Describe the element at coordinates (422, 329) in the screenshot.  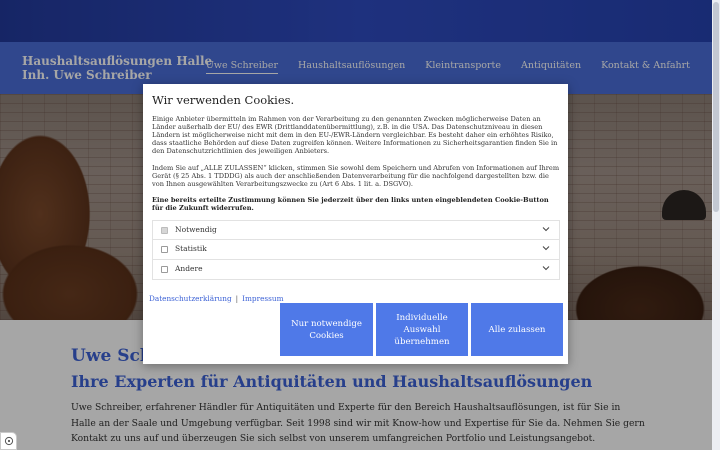
I see `save-selection-button: Individuelle Auswahl übernehmen` at that location.